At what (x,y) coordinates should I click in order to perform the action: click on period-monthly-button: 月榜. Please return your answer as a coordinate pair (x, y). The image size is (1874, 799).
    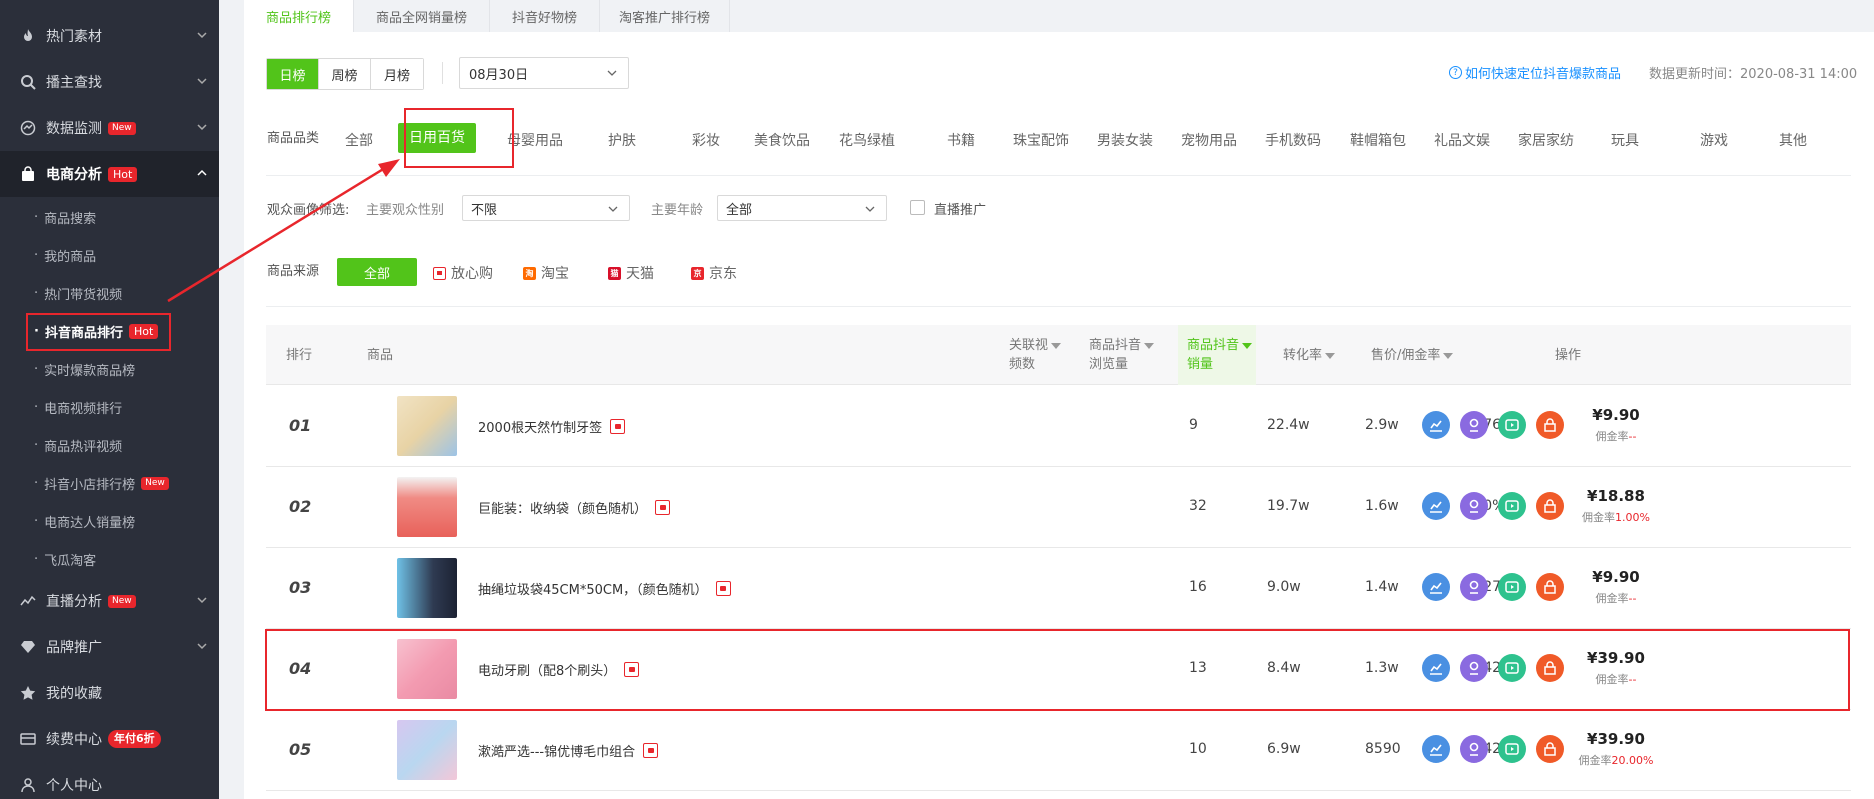
    Looking at the image, I should click on (397, 74).